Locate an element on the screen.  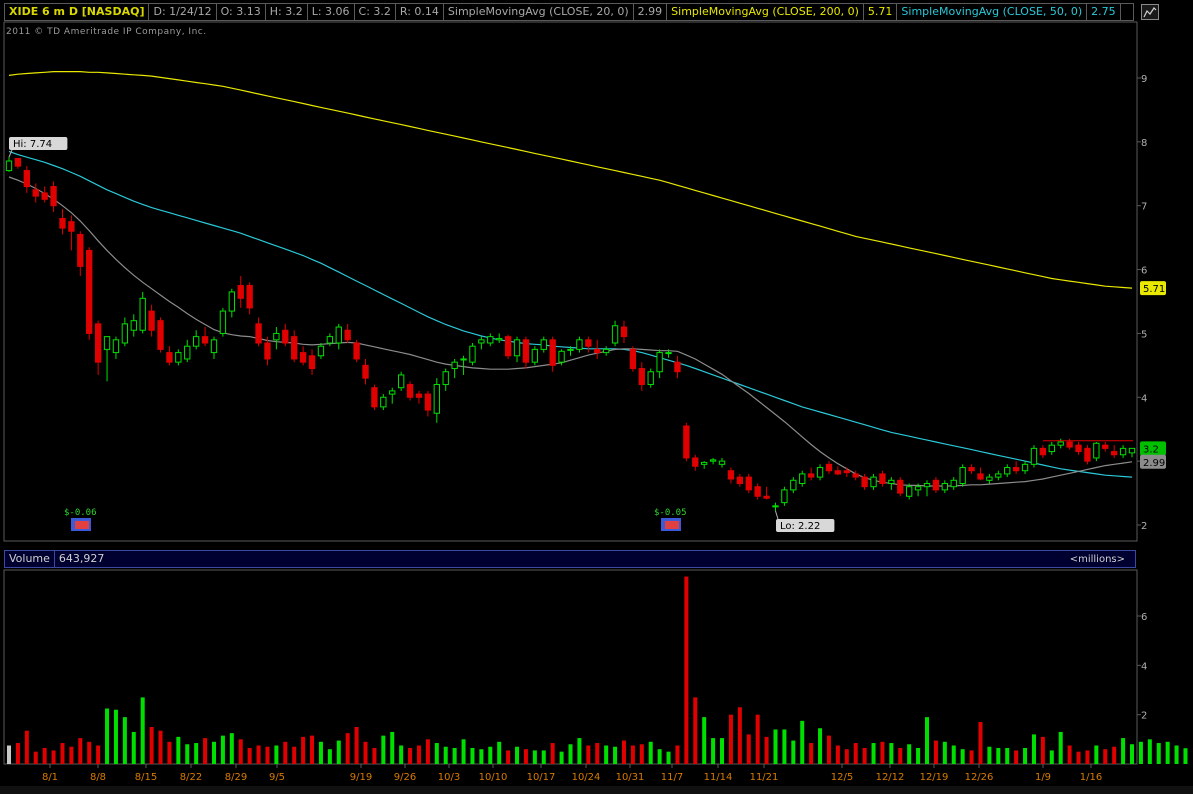
x-axis-label: 11/7 is located at coordinates (672, 777).